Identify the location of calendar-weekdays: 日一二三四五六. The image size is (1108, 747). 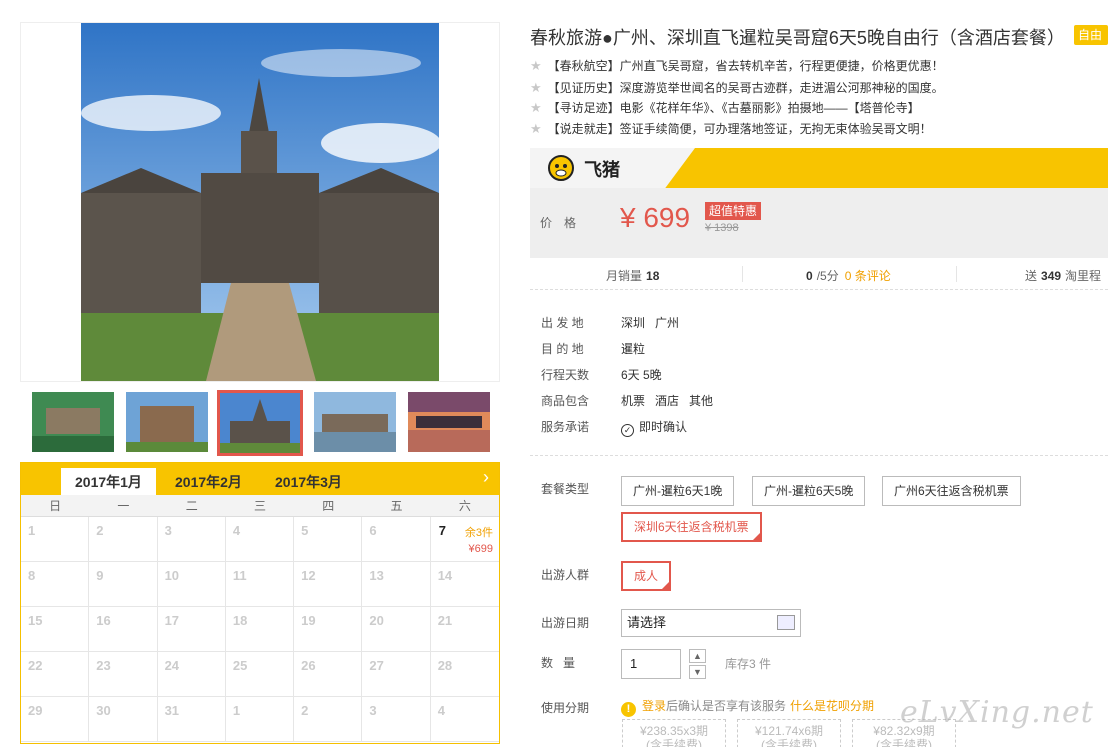
(260, 506).